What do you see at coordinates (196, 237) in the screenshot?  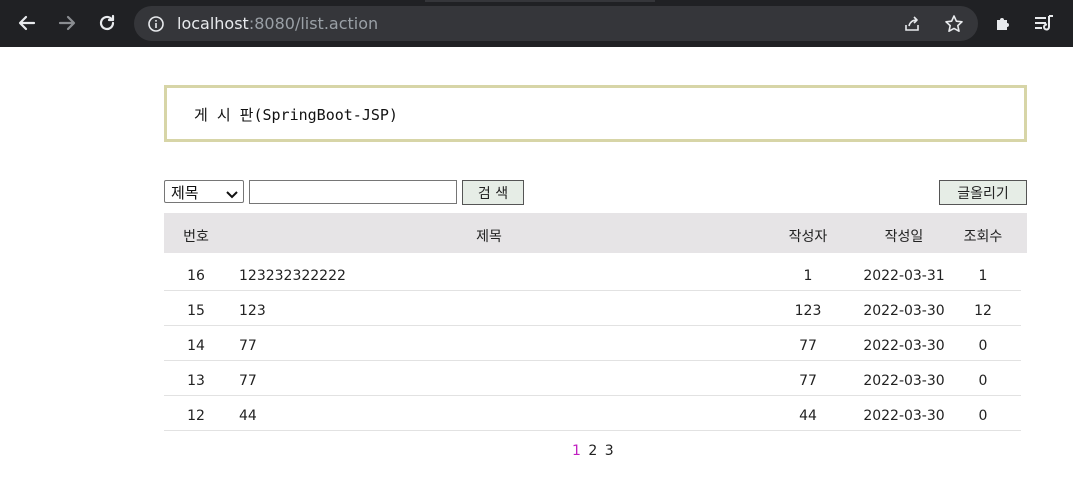 I see `header-num: 번호` at bounding box center [196, 237].